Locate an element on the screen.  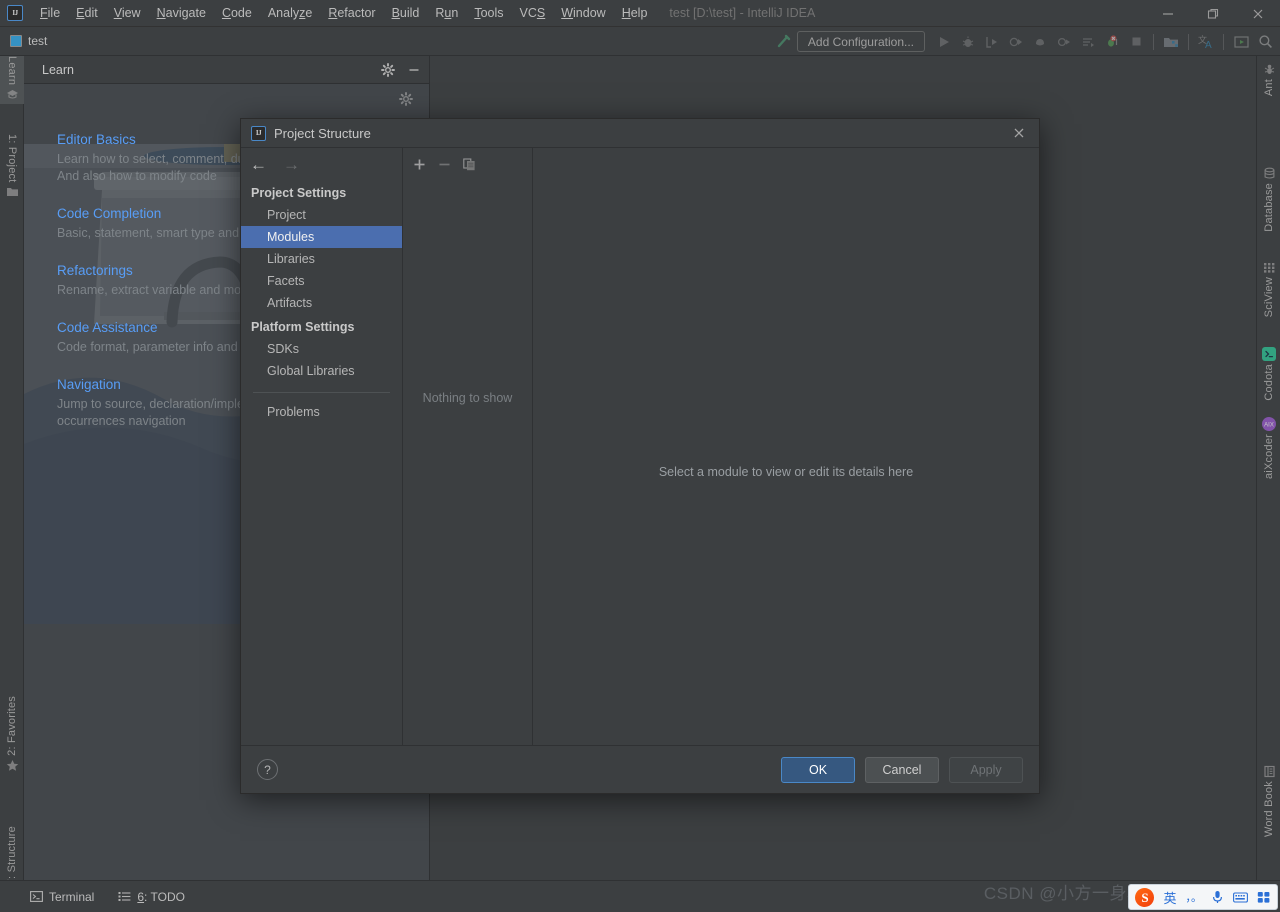
menu-tools: Tools is located at coordinates (488, 13).